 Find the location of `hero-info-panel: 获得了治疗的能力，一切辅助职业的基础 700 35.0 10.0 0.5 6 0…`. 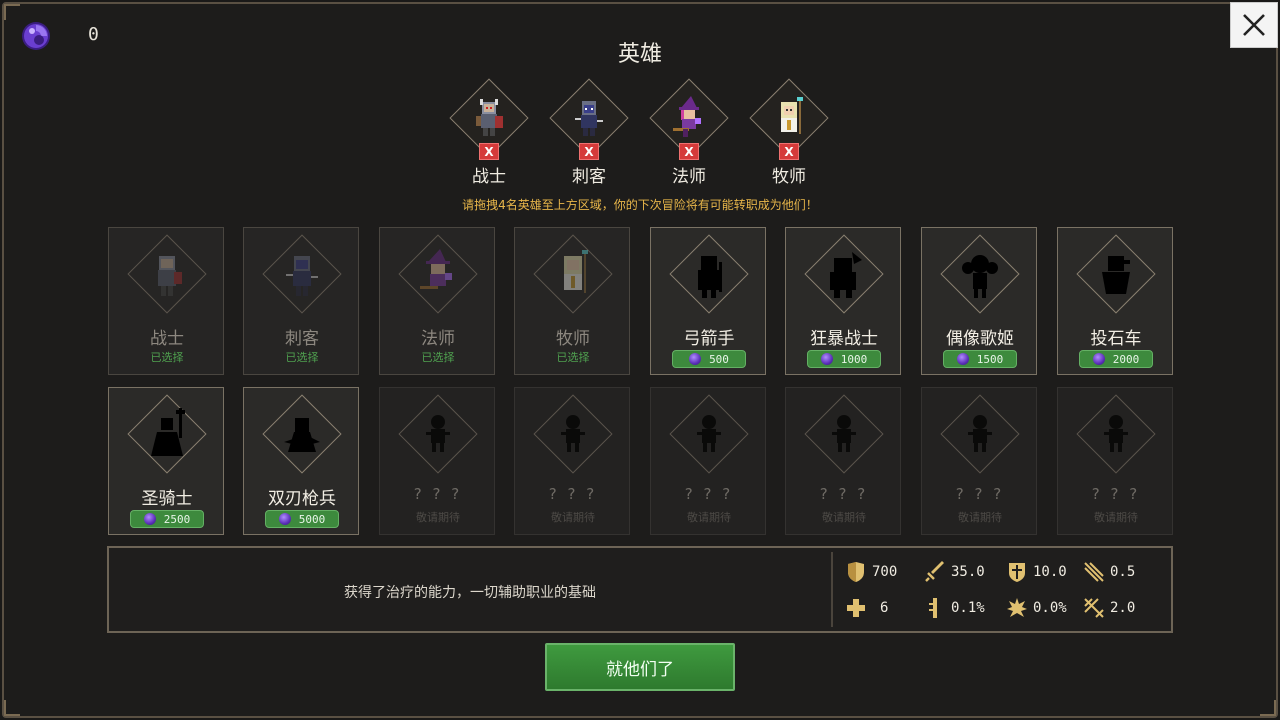

hero-info-panel: 获得了治疗的能力，一切辅助职业的基础 700 35.0 10.0 0.5 6 0… is located at coordinates (640, 589).